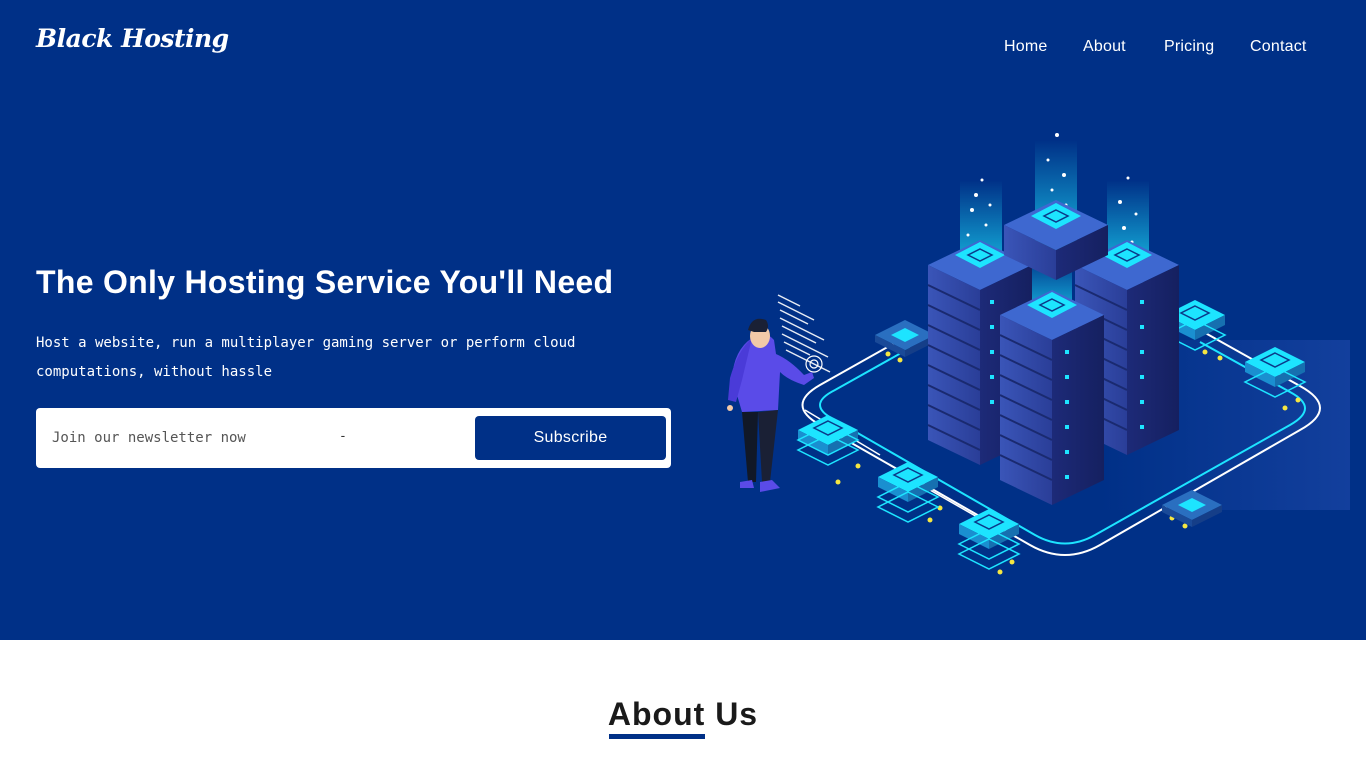 Image resolution: width=1366 pixels, height=768 pixels. Describe the element at coordinates (683, 714) in the screenshot. I see `about-heading: About Us` at that location.